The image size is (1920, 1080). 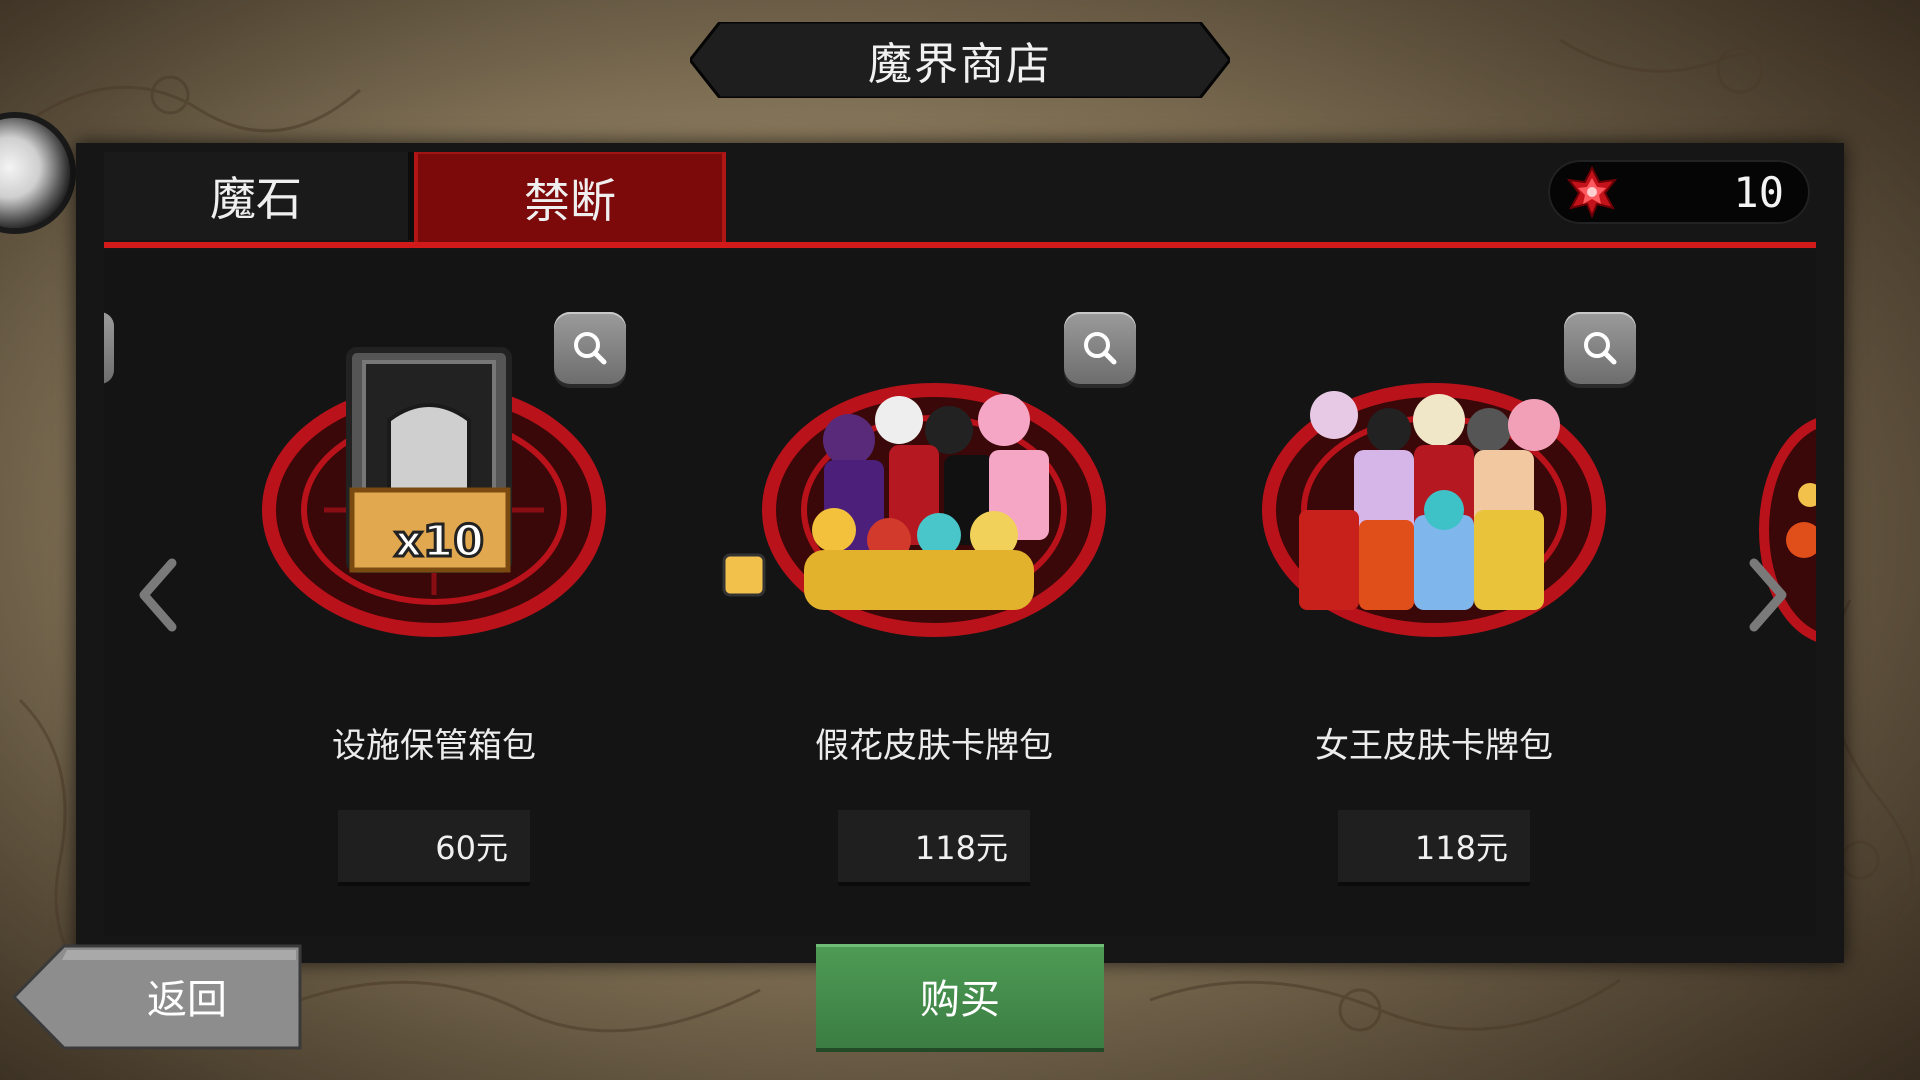 What do you see at coordinates (1679, 192) in the screenshot?
I see `currency-display: 10` at bounding box center [1679, 192].